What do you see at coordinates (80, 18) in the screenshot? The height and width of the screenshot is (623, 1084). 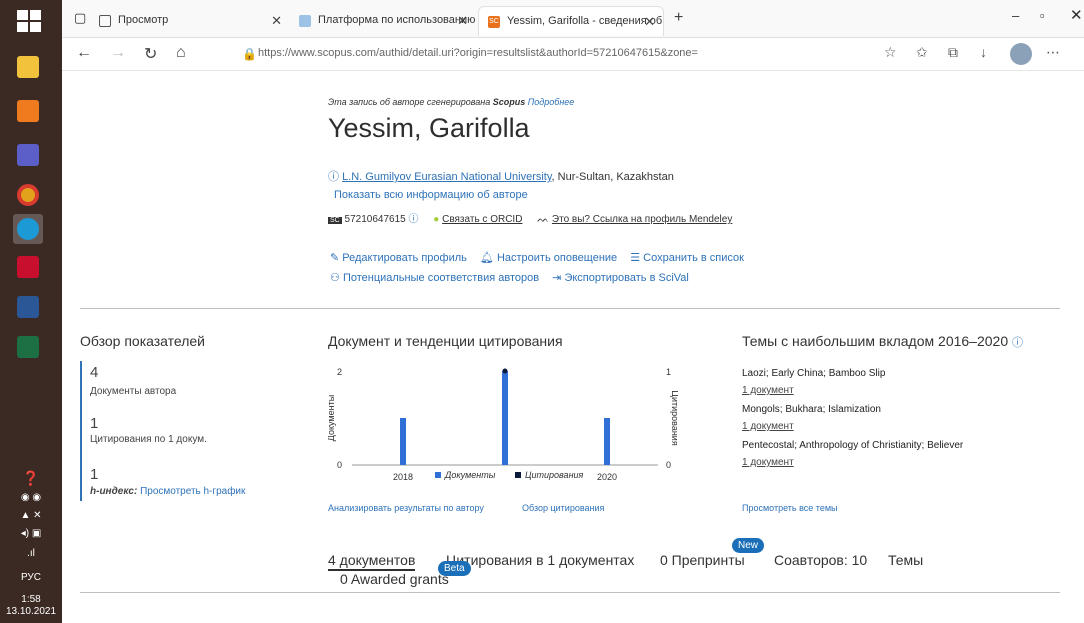 I see `tab-actions-icon: ▢` at bounding box center [80, 18].